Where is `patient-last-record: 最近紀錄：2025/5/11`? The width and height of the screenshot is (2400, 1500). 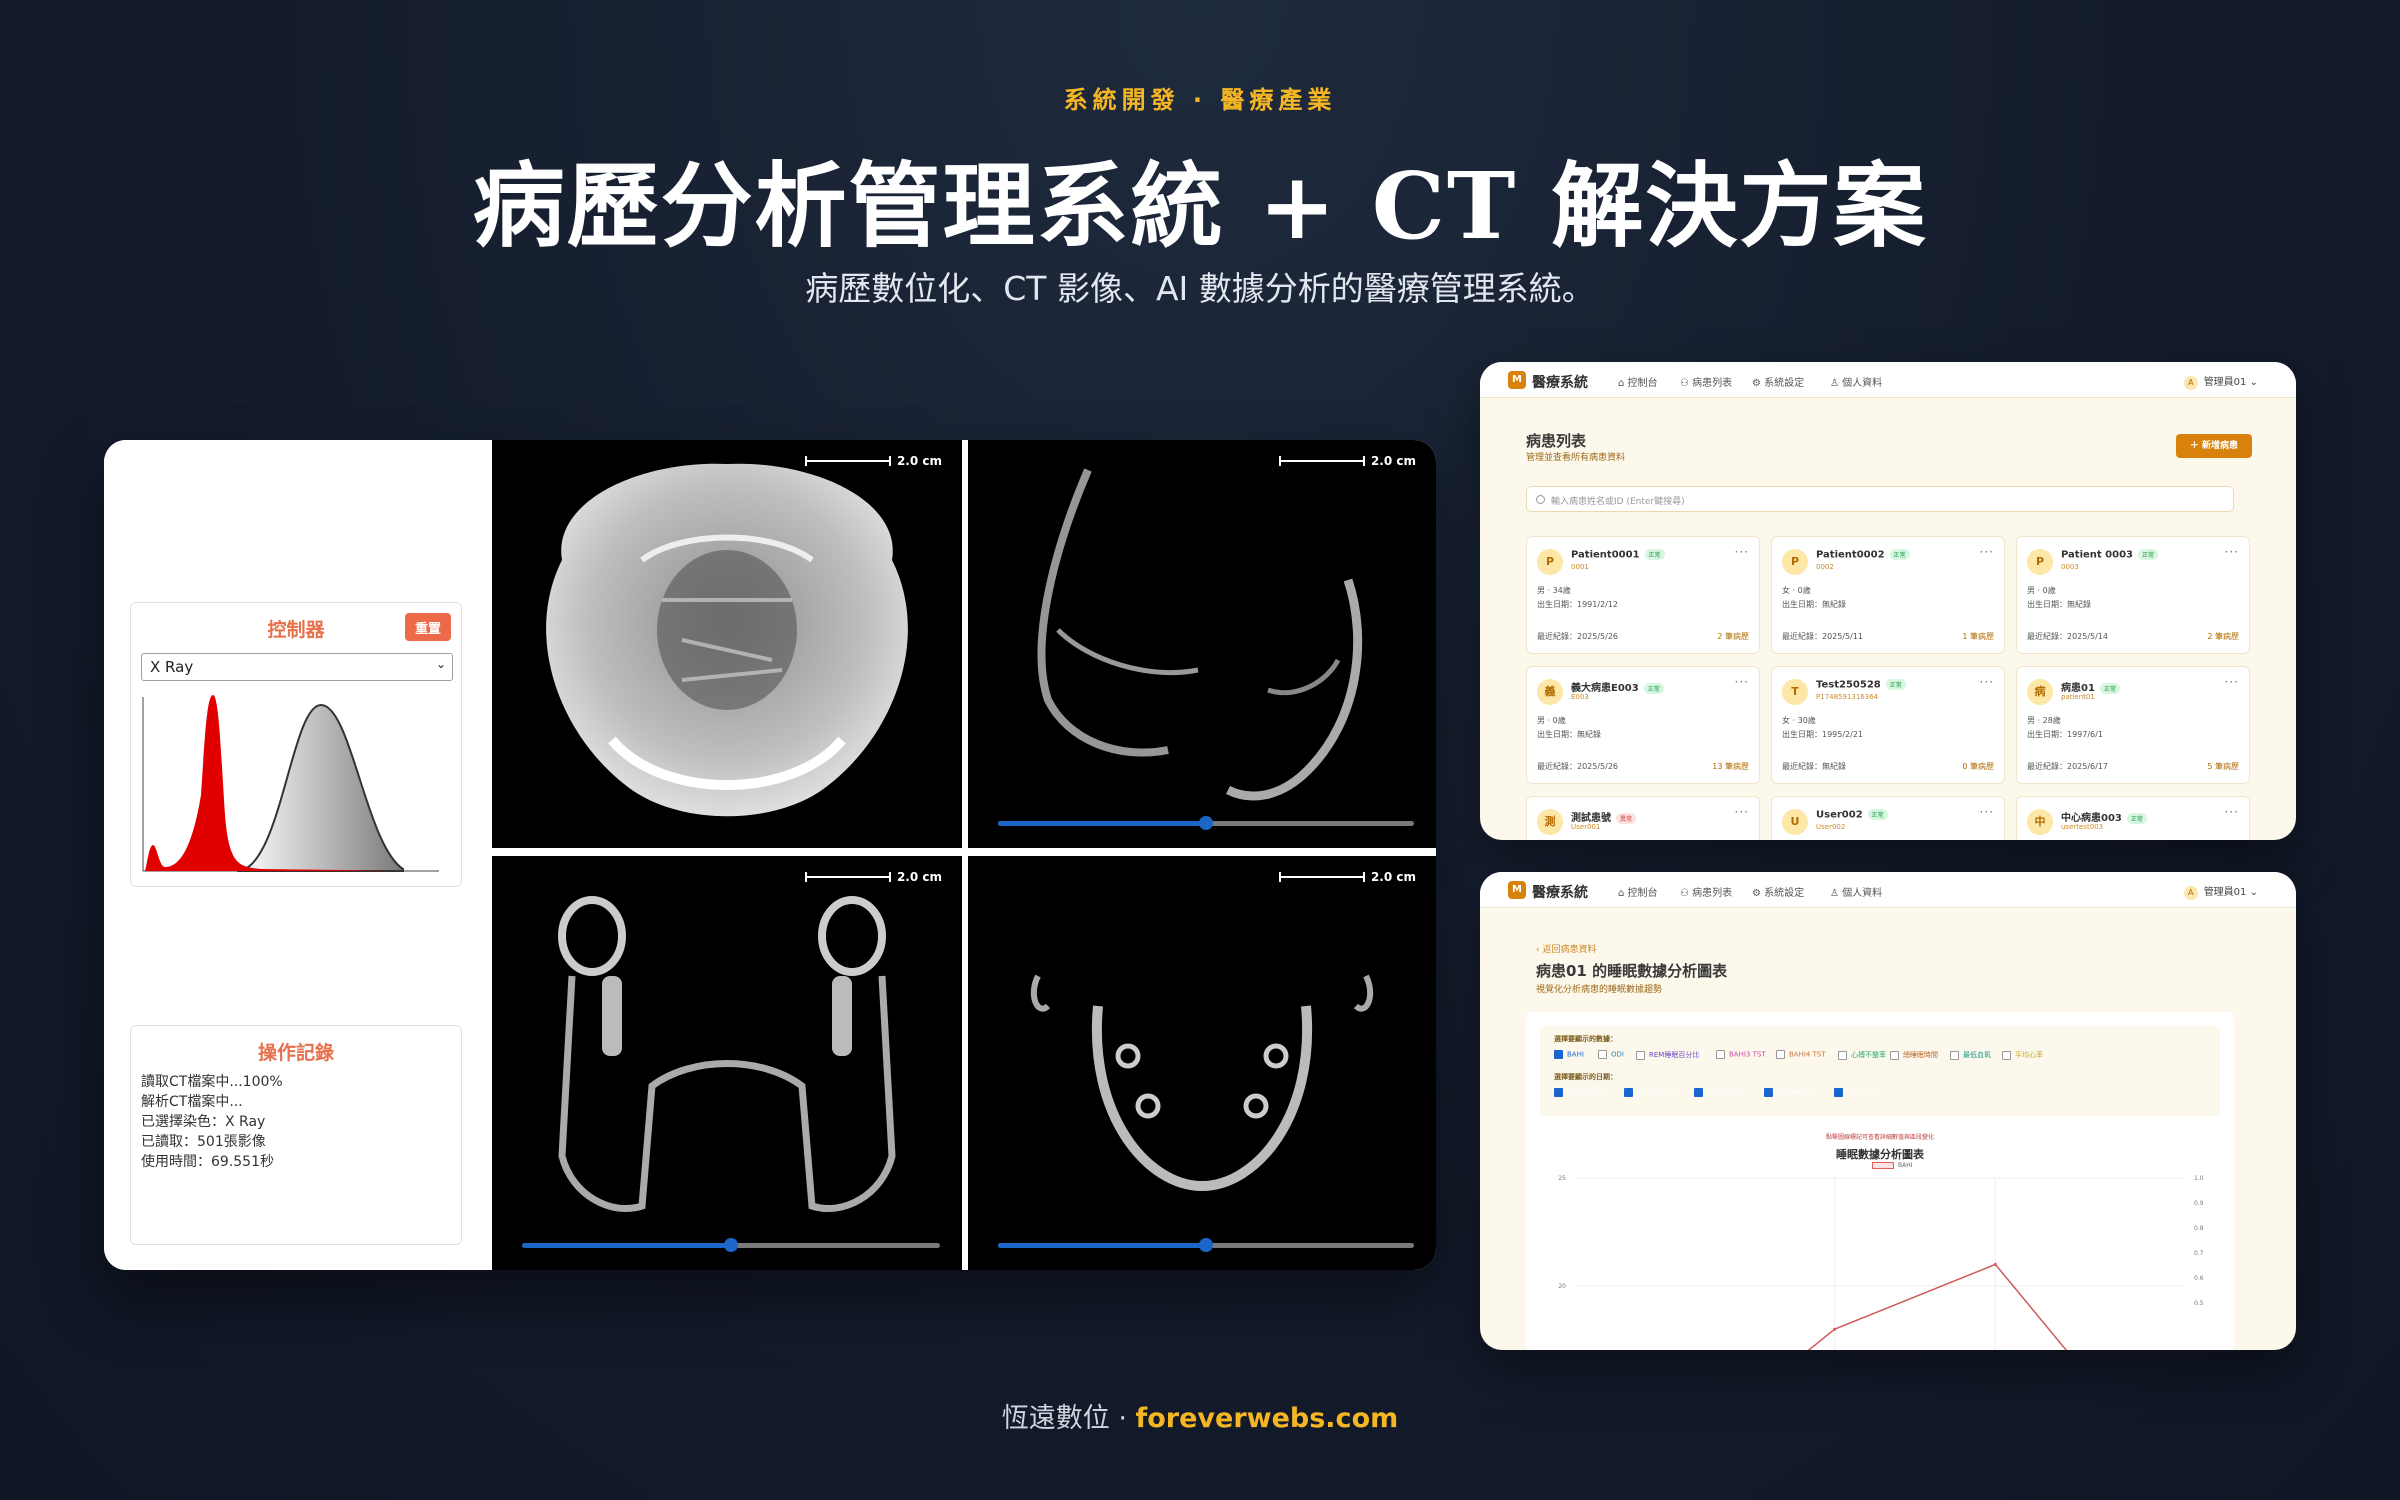
patient-last-record: 最近紀錄：2025/5/11 is located at coordinates (1823, 636).